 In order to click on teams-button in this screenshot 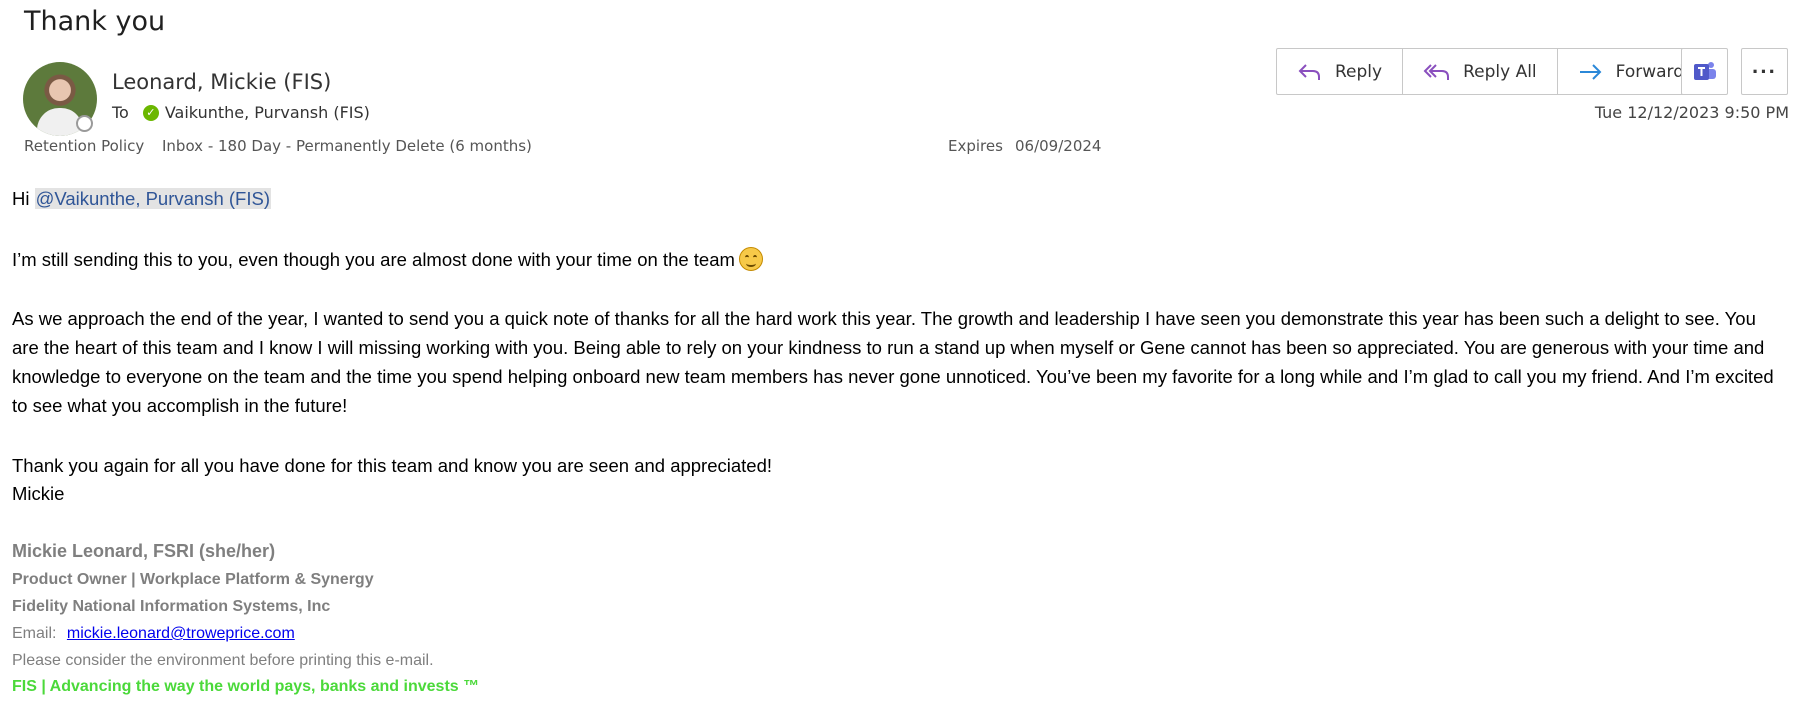, I will do `click(1704, 71)`.